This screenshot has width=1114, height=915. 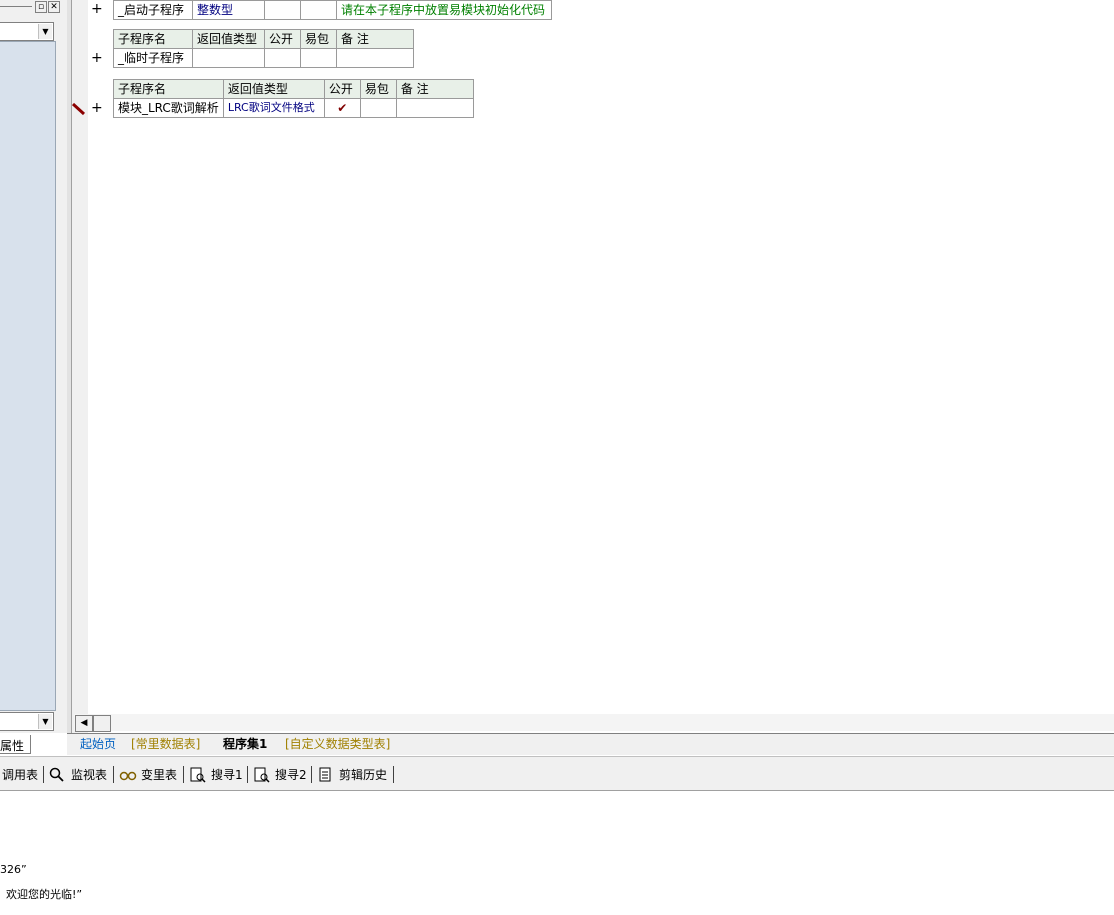 I want to click on temp-name: _临时子程序, so click(x=153, y=58).